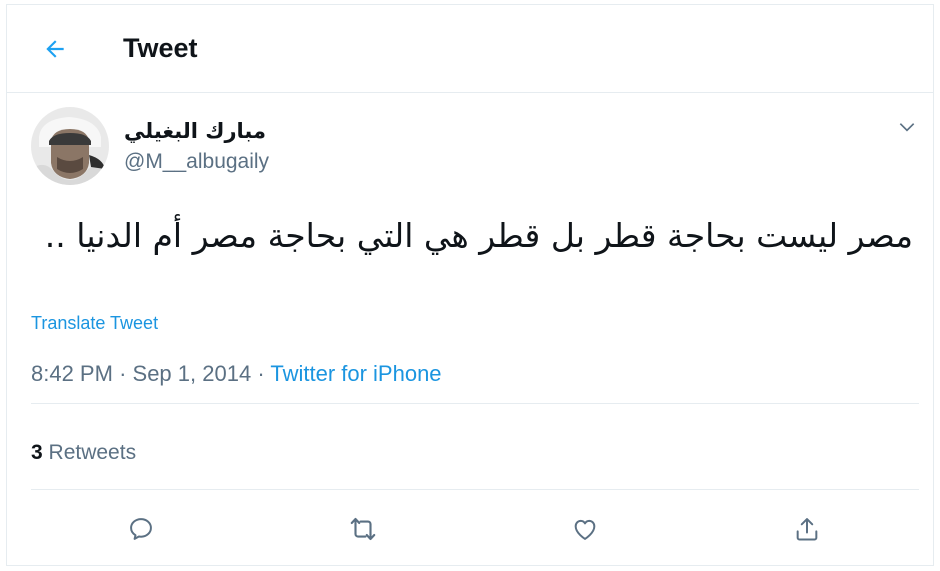 Image resolution: width=940 pixels, height=571 pixels. What do you see at coordinates (195, 131) in the screenshot?
I see `author-display-name: مبارك البغيلي` at bounding box center [195, 131].